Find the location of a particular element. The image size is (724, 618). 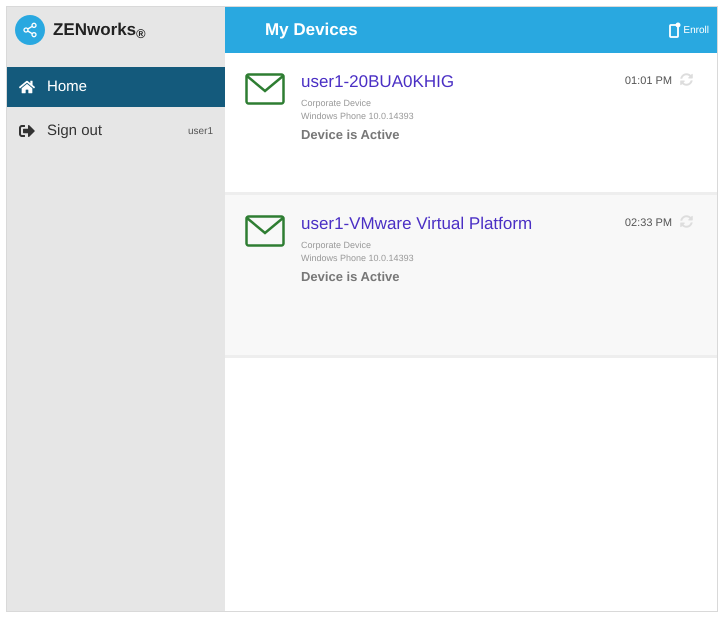

home-icon is located at coordinates (27, 87).